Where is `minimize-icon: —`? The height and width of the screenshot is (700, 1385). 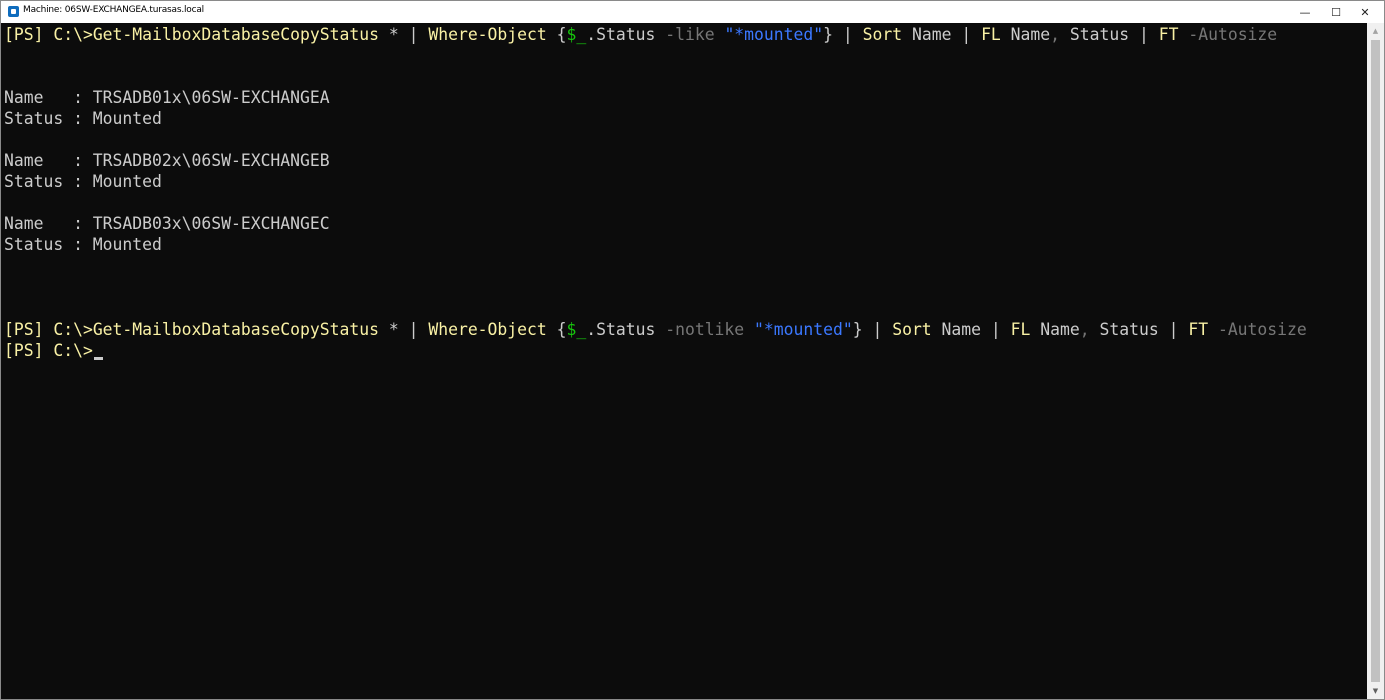 minimize-icon: — is located at coordinates (1305, 12).